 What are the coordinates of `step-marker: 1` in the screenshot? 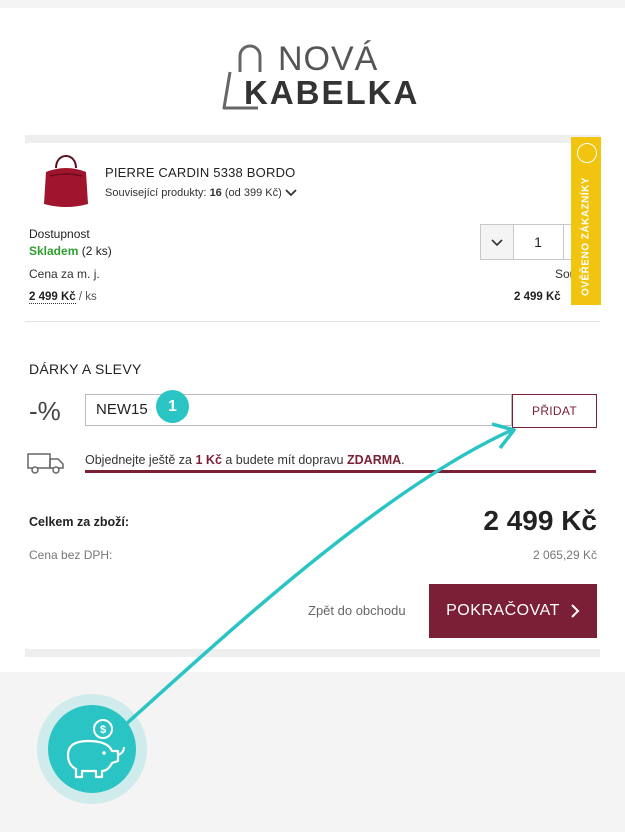 It's located at (172, 406).